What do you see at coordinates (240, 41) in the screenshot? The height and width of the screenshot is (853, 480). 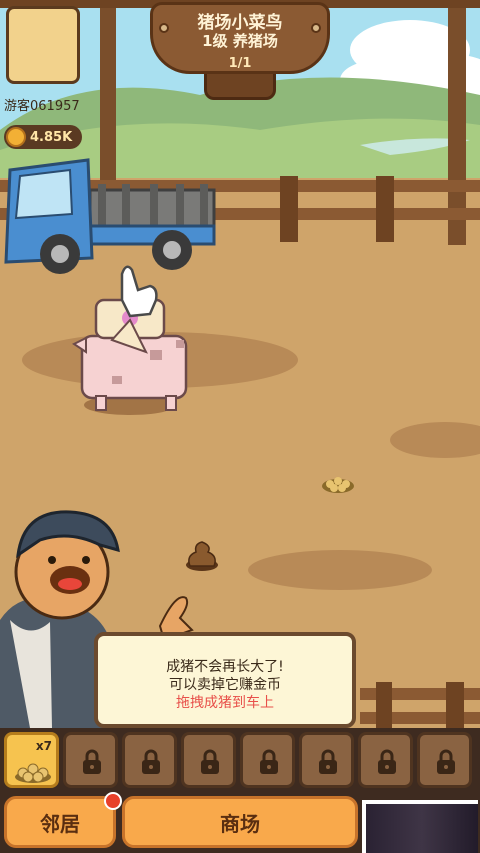 I see `farm-level: 1级 养猪场` at bounding box center [240, 41].